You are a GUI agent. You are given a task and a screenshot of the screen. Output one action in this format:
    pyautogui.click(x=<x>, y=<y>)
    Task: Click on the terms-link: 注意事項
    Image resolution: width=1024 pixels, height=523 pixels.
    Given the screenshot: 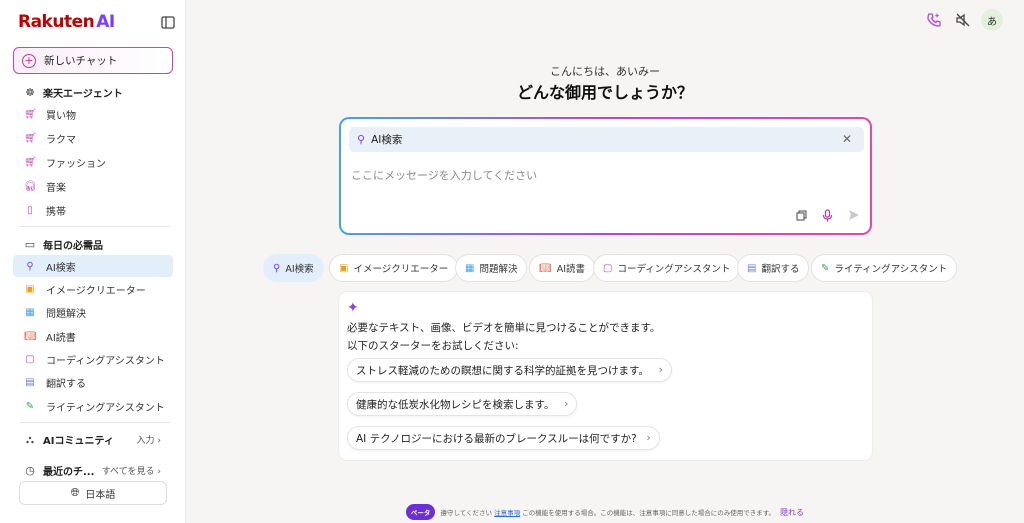 What is the action you would take?
    pyautogui.click(x=507, y=512)
    